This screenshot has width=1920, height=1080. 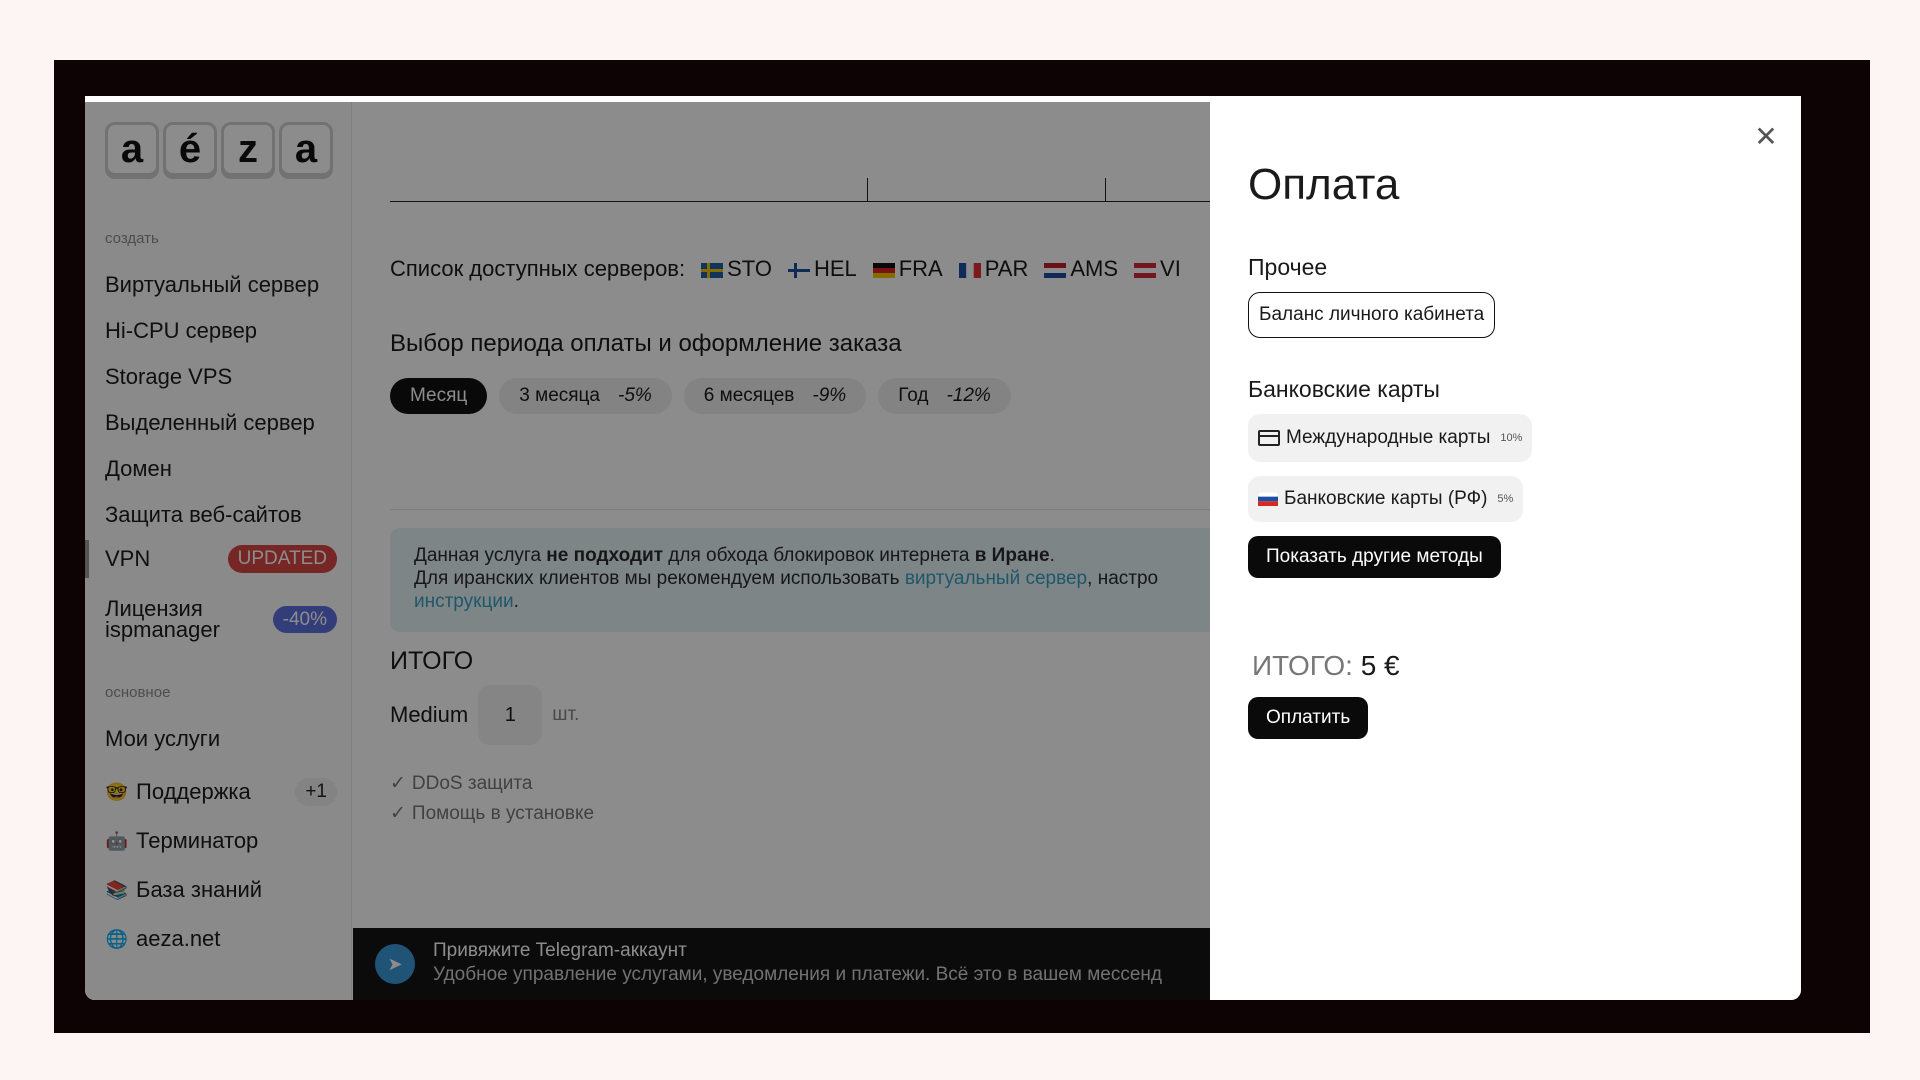 What do you see at coordinates (1308, 718) in the screenshot?
I see `pay-button: Оплатить` at bounding box center [1308, 718].